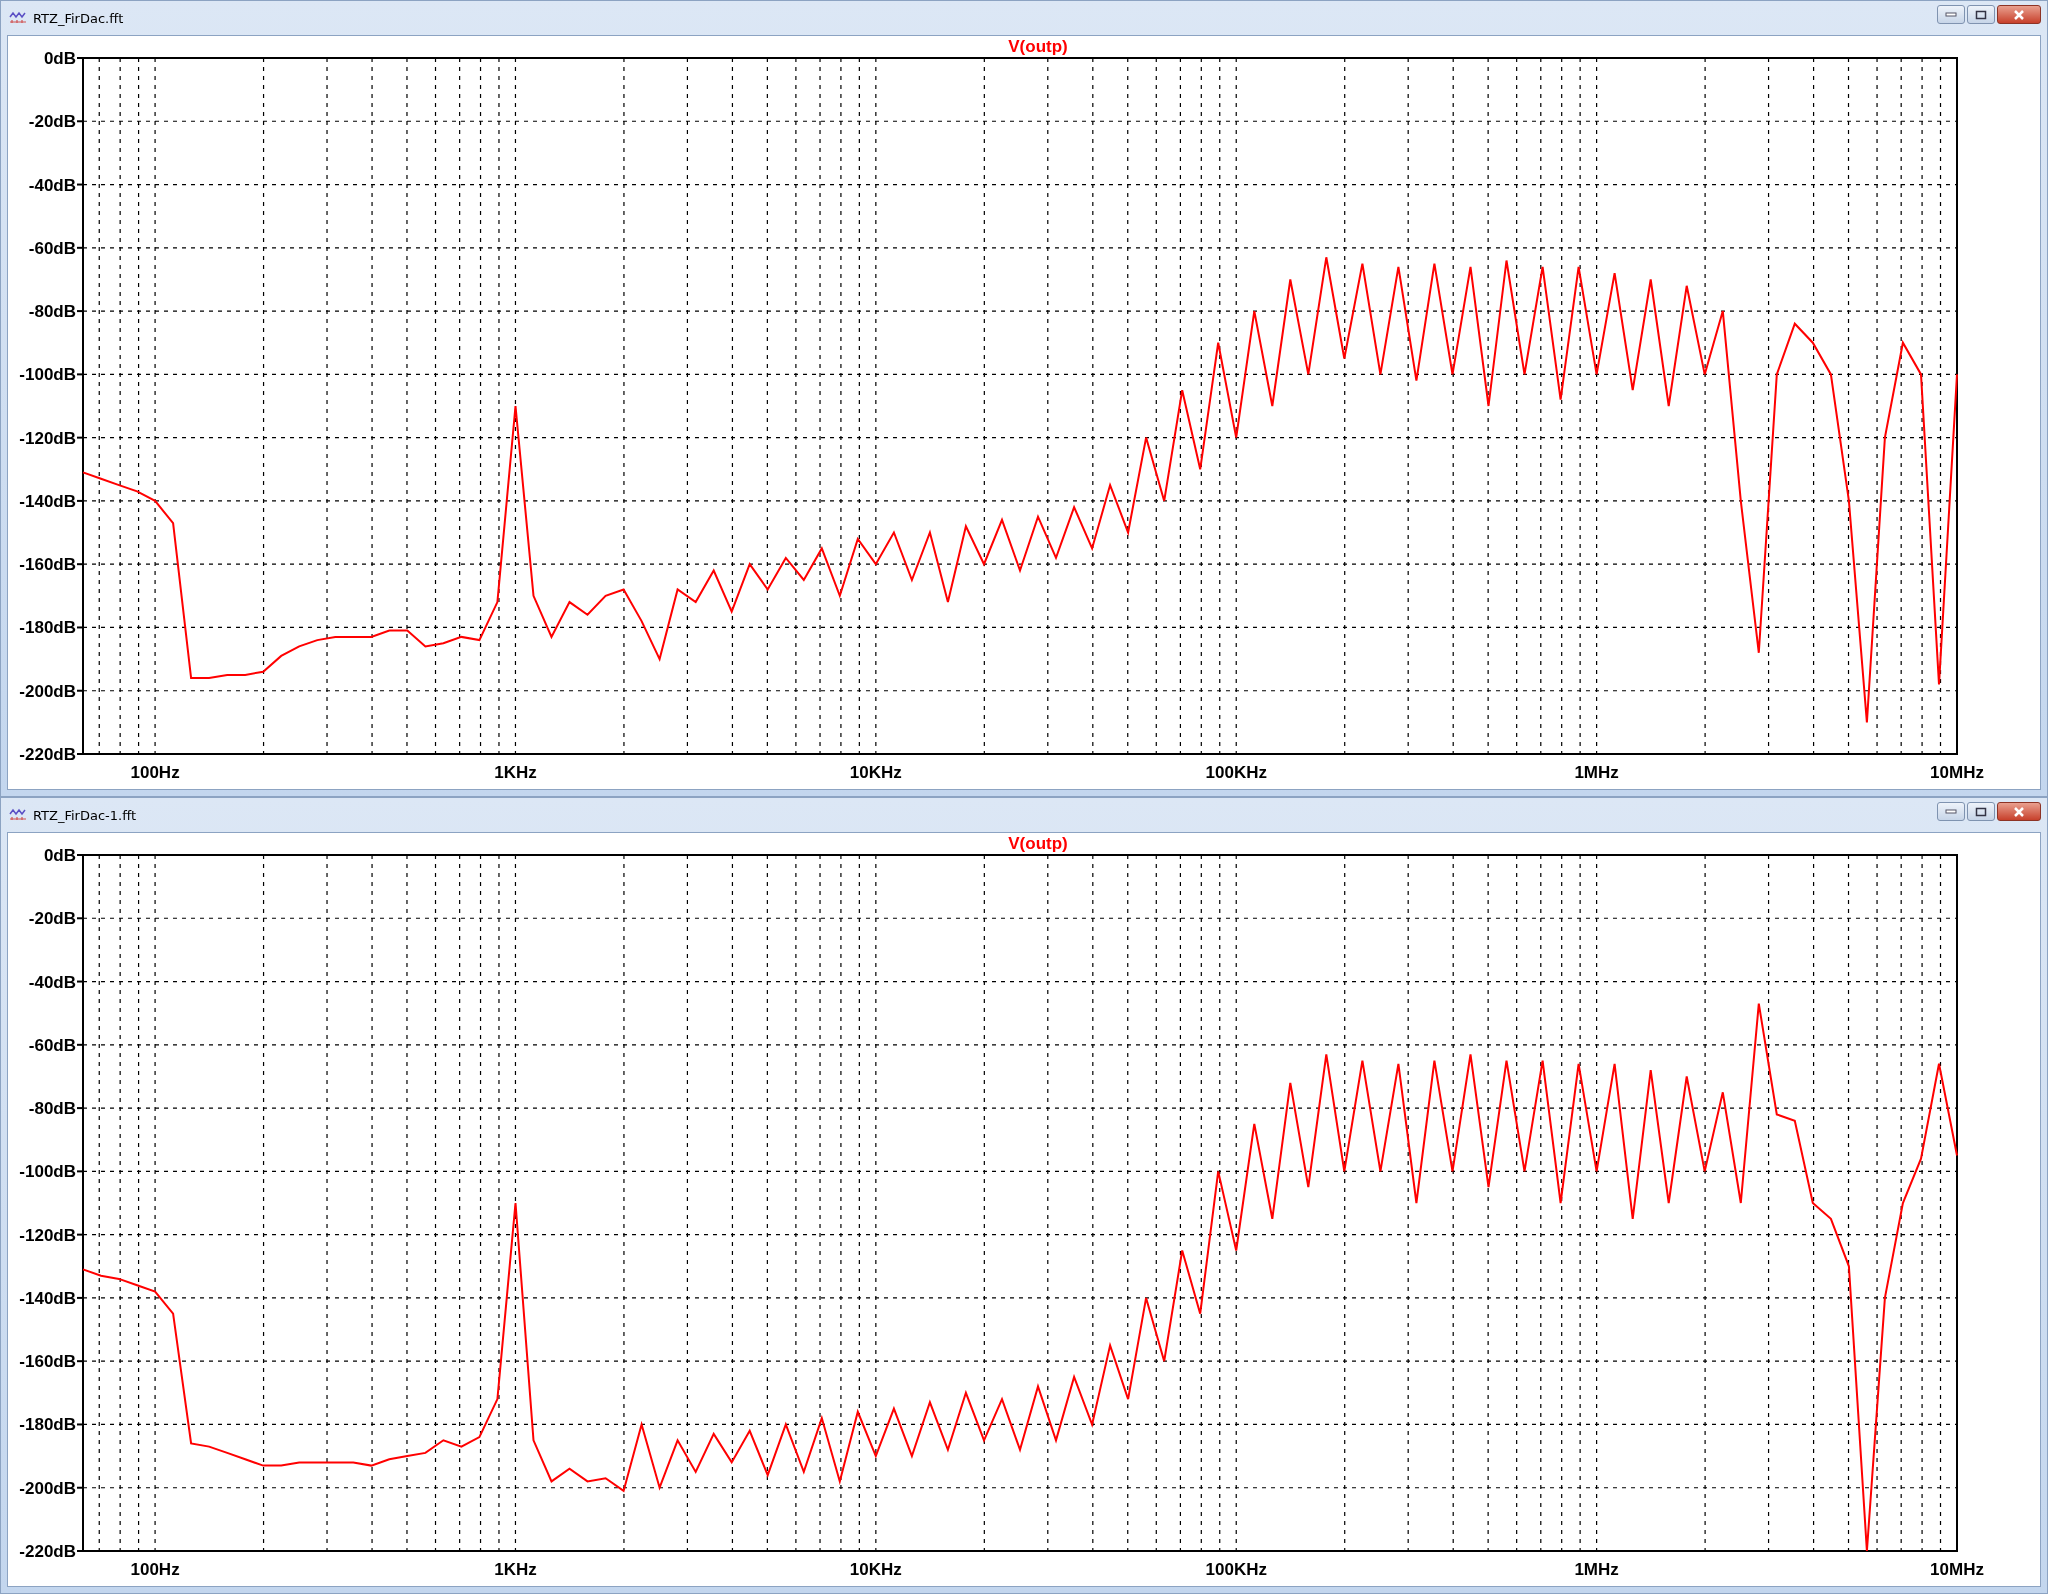 This screenshot has height=1594, width=2048. What do you see at coordinates (79, 18) in the screenshot?
I see `window-title: RTZ_FirDac.fft` at bounding box center [79, 18].